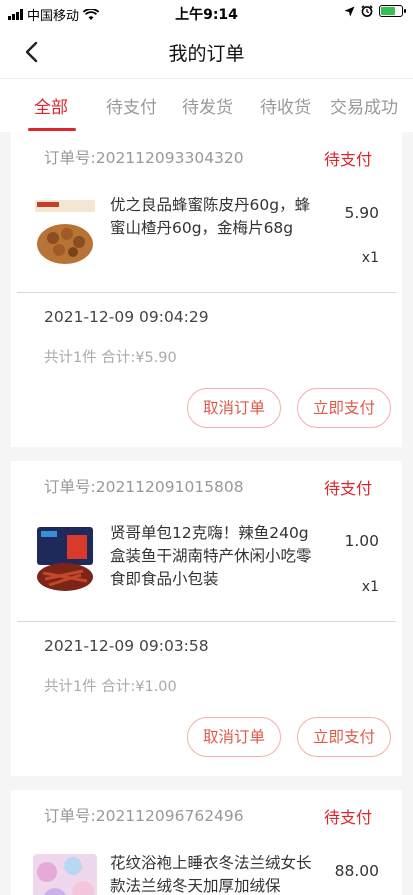 Image resolution: width=413 pixels, height=895 pixels. What do you see at coordinates (215, 217) in the screenshot?
I see `product-name: 优之良品蜂蜜陈皮丹60g，蜂蜜山楂丹60g，金梅片68g` at bounding box center [215, 217].